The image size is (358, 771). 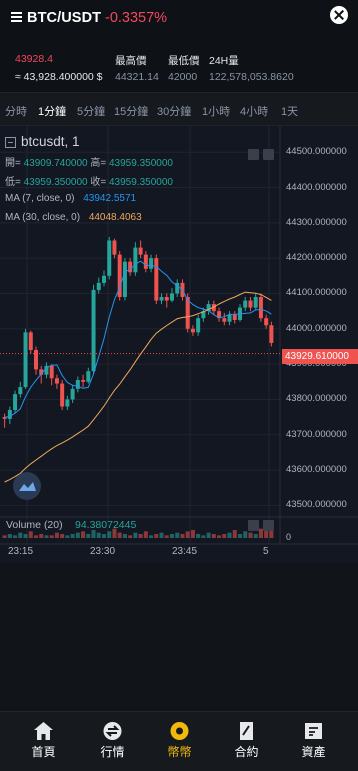 What do you see at coordinates (216, 111) in the screenshot?
I see `interval-tab: 1小時` at bounding box center [216, 111].